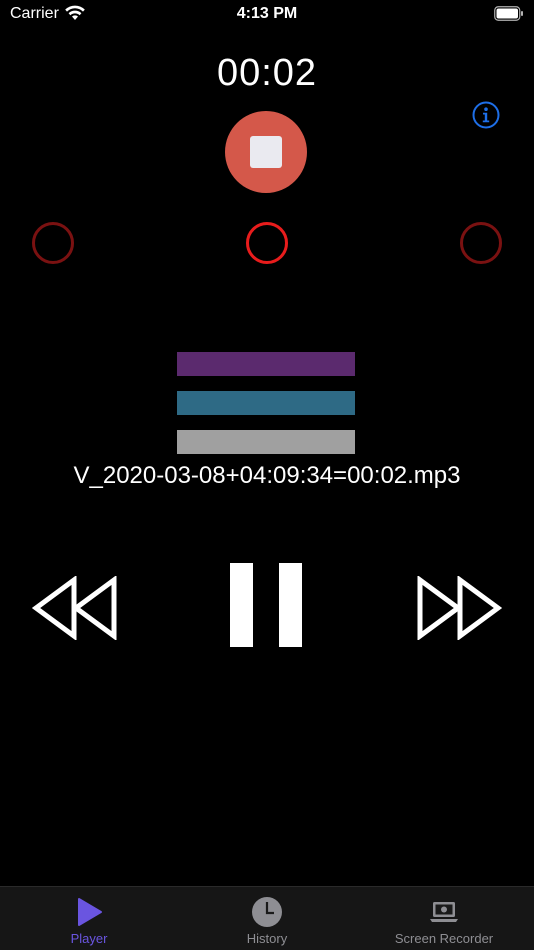  What do you see at coordinates (267, 912) in the screenshot?
I see `clock-icon` at bounding box center [267, 912].